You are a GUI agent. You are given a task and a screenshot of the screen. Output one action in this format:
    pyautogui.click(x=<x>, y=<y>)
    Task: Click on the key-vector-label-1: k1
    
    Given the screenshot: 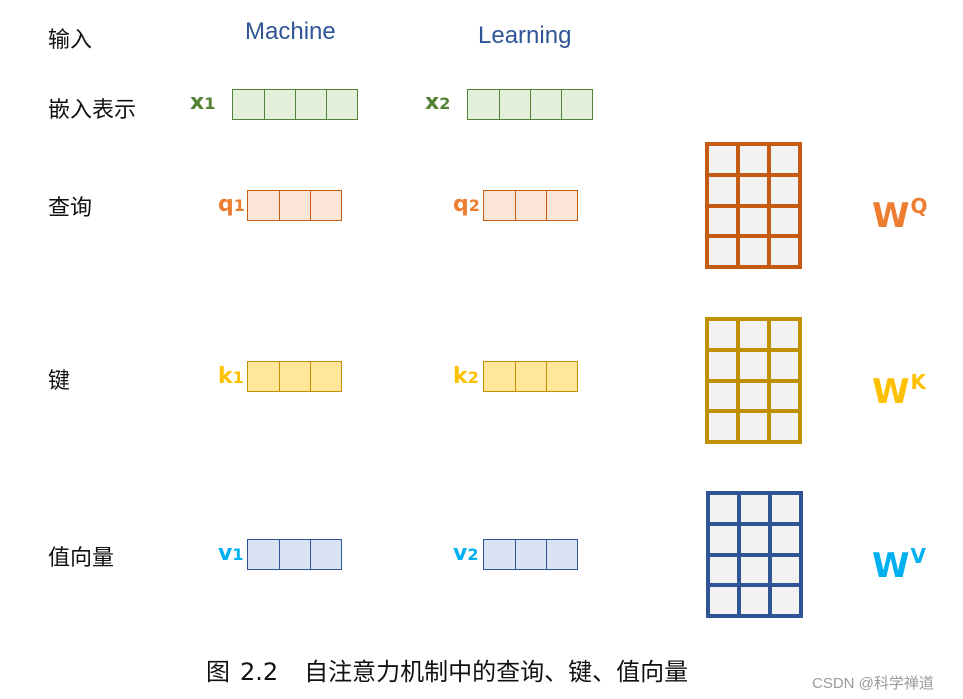 What is the action you would take?
    pyautogui.click(x=231, y=376)
    